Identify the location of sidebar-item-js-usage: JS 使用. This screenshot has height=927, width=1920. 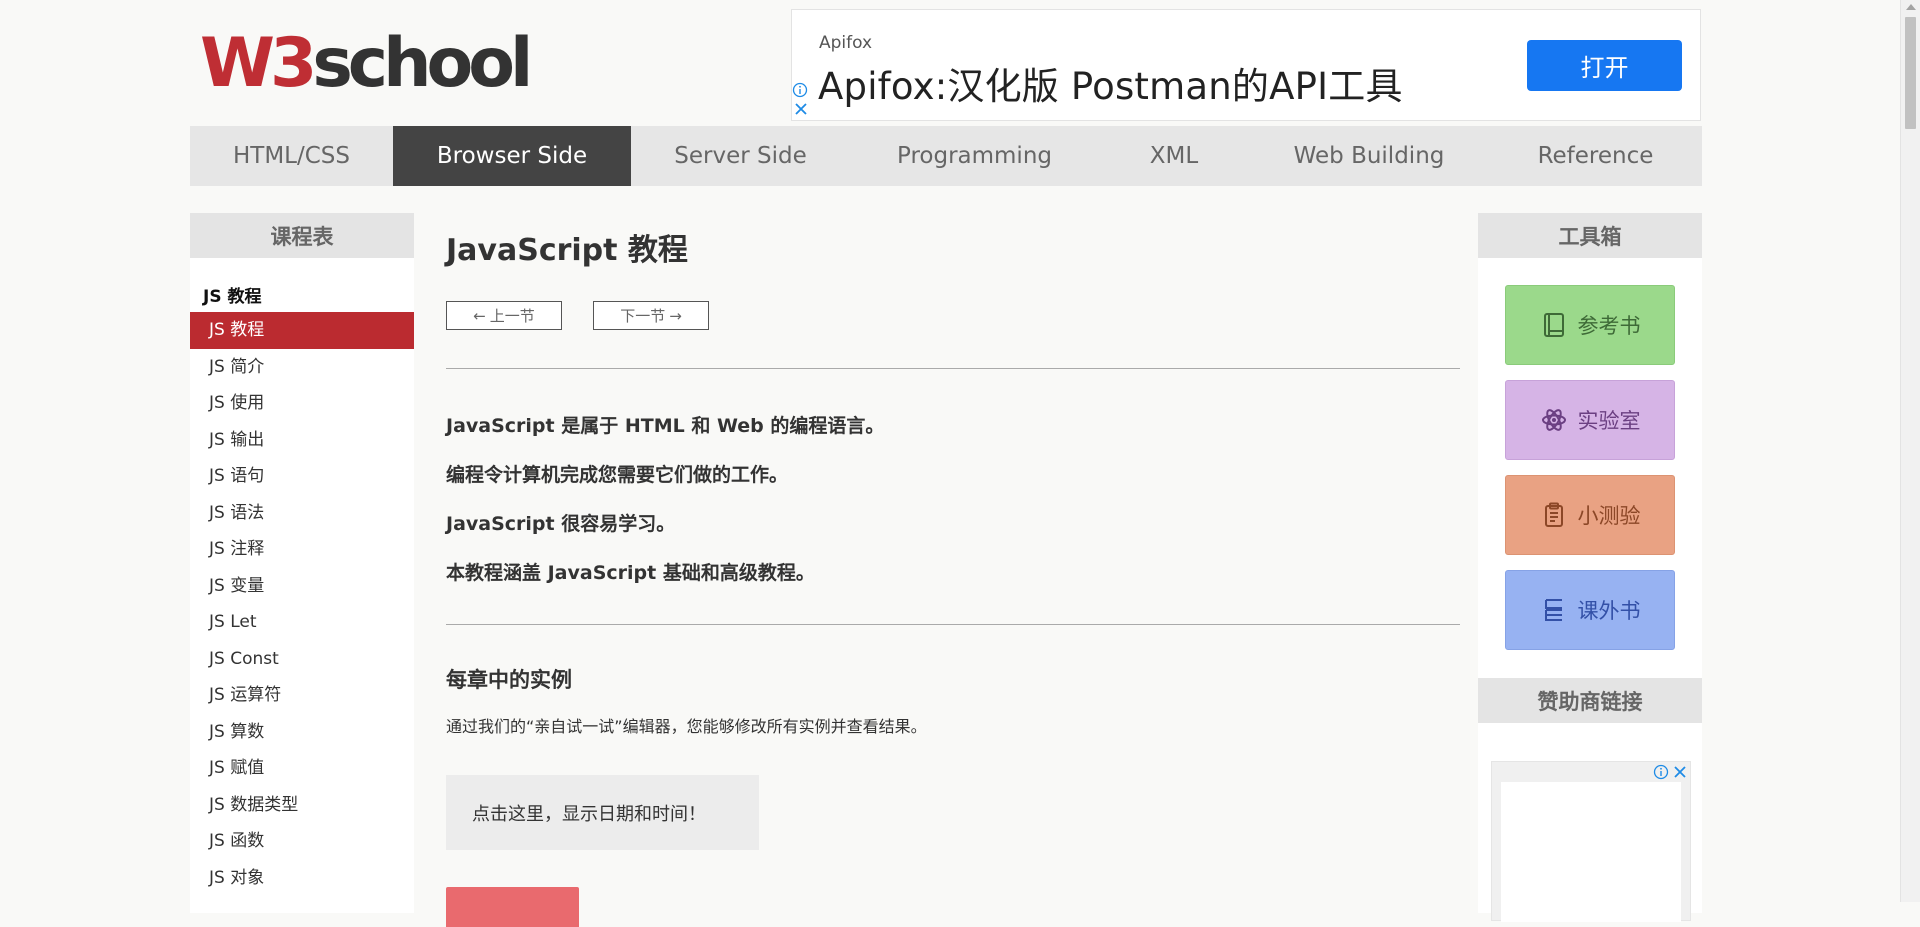
(302, 403).